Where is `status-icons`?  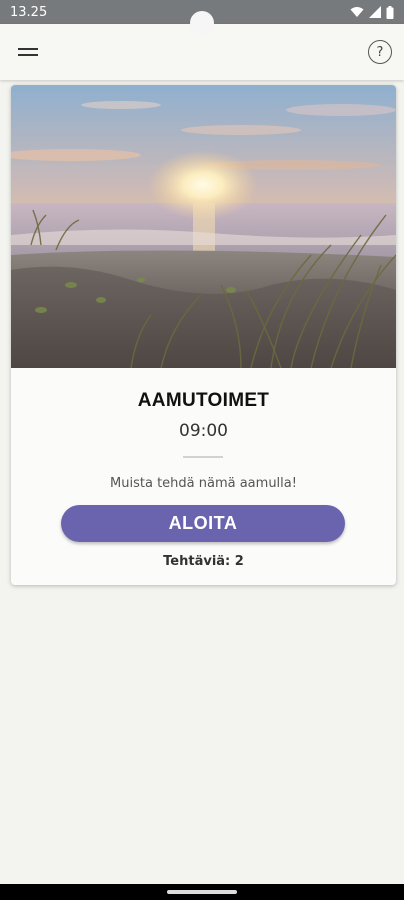
status-icons is located at coordinates (372, 12).